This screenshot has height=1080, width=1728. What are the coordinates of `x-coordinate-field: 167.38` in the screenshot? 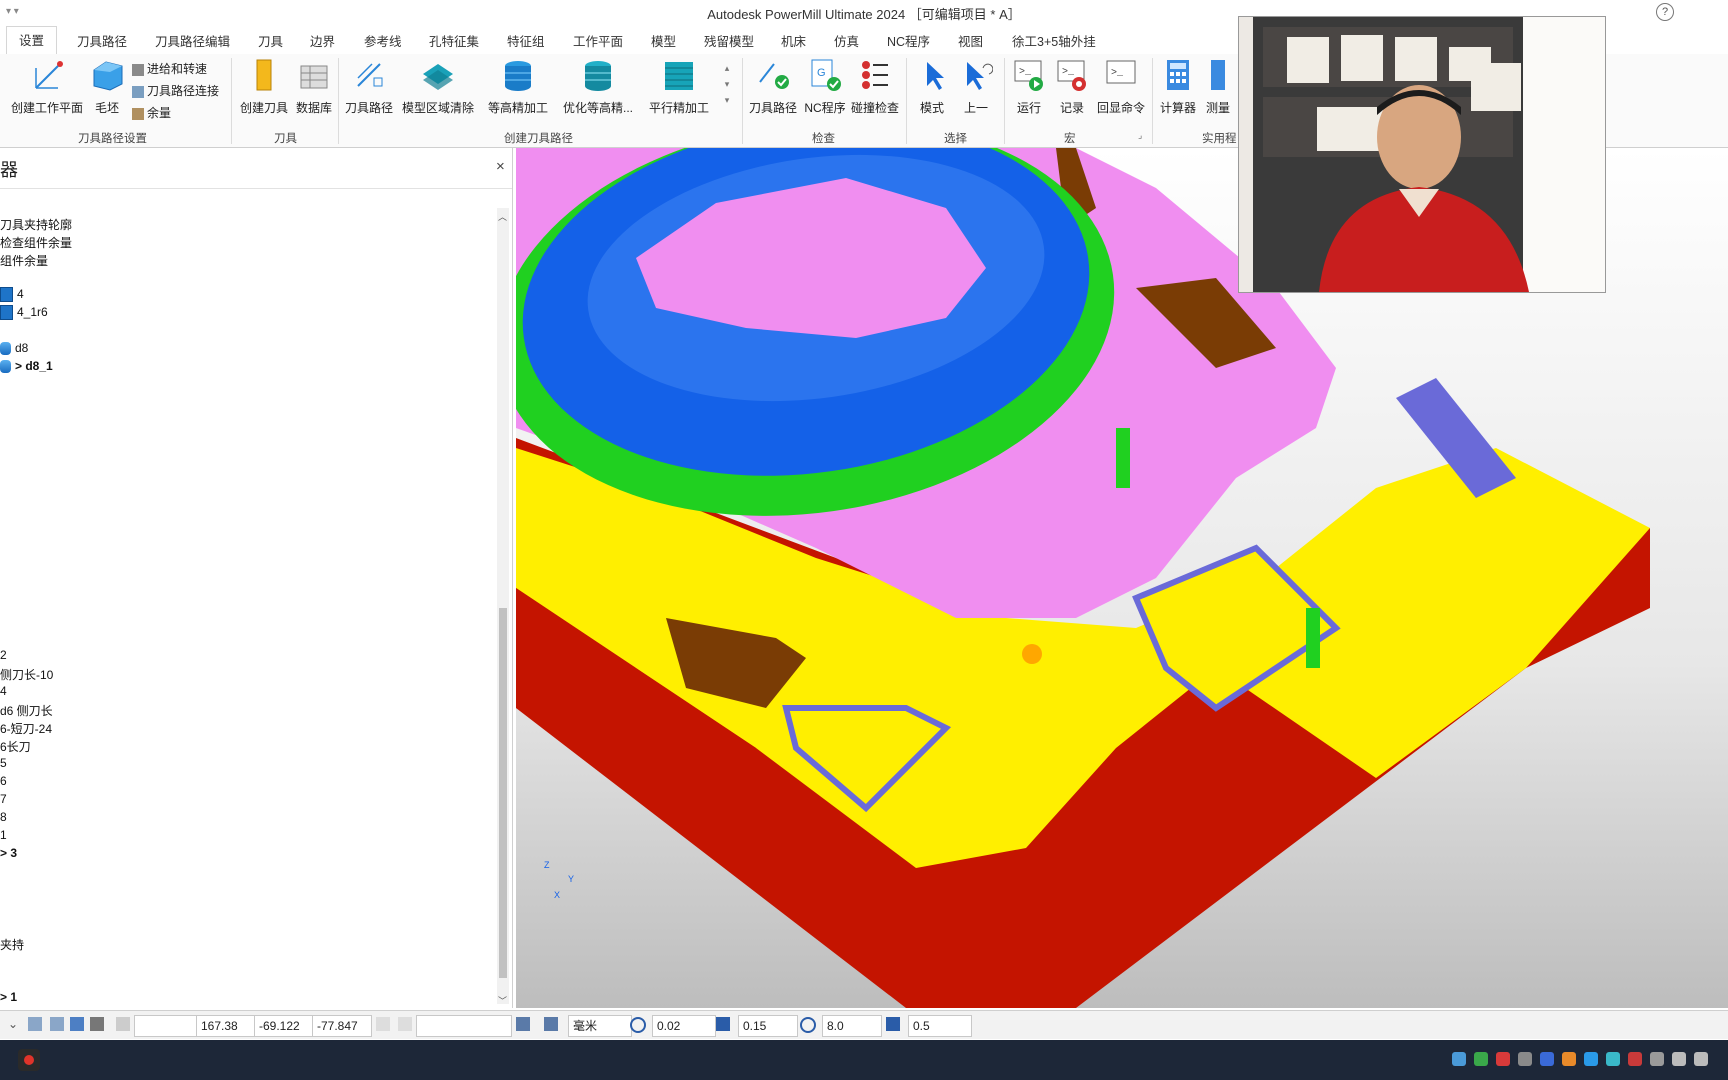 It's located at (226, 1026).